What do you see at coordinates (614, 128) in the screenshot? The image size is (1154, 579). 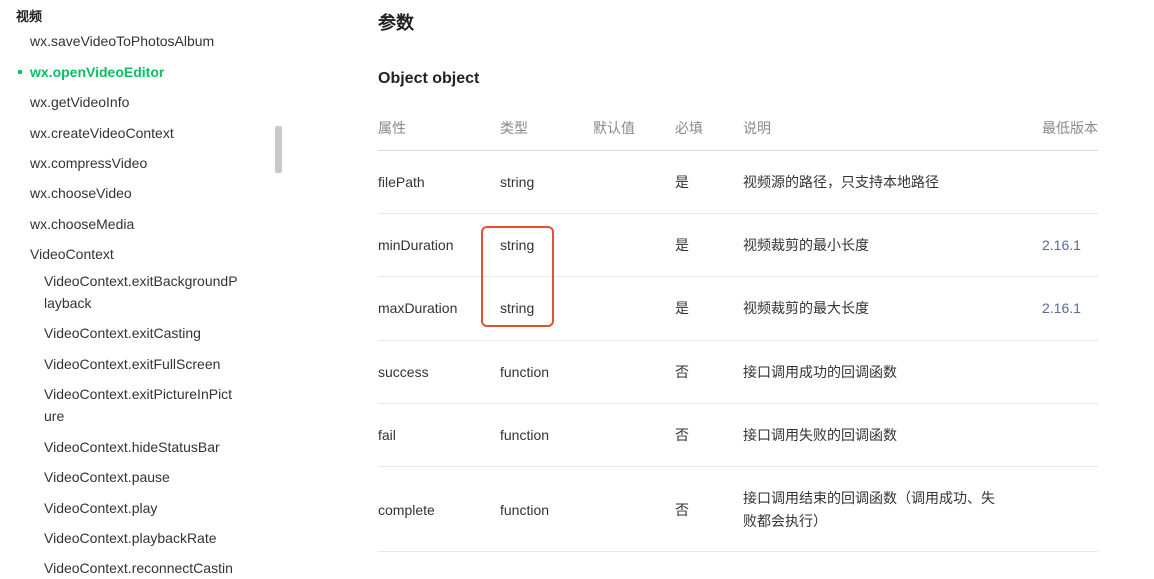 I see `column-header-default: 默认值` at bounding box center [614, 128].